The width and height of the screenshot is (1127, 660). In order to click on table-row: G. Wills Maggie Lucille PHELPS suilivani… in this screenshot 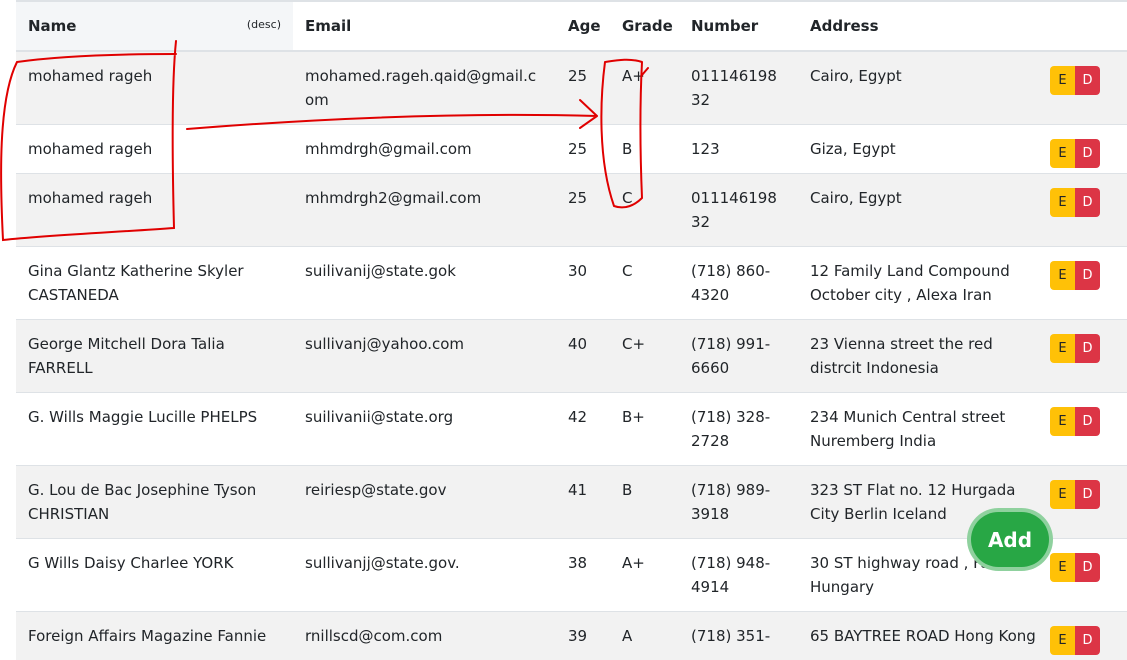, I will do `click(571, 429)`.